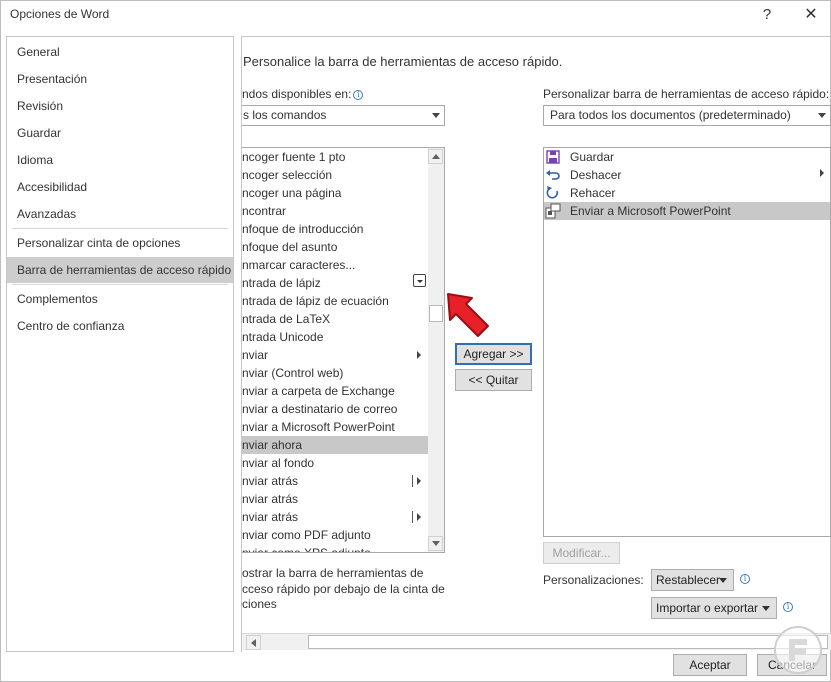 The width and height of the screenshot is (831, 682). What do you see at coordinates (335, 445) in the screenshot?
I see `command-list-item: nviar ahora` at bounding box center [335, 445].